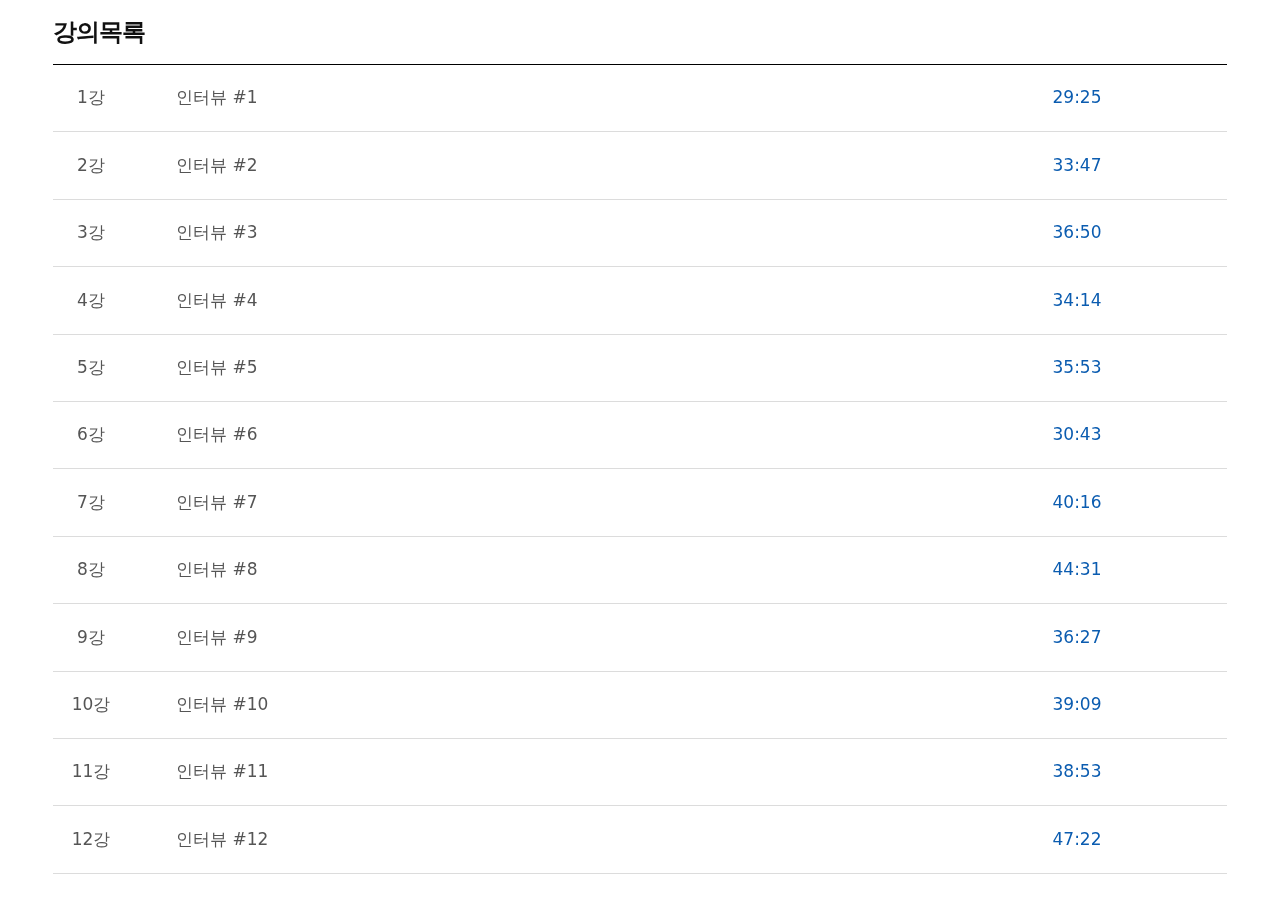 The height and width of the screenshot is (902, 1280). What do you see at coordinates (91, 502) in the screenshot?
I see `lecture-number: 7강` at bounding box center [91, 502].